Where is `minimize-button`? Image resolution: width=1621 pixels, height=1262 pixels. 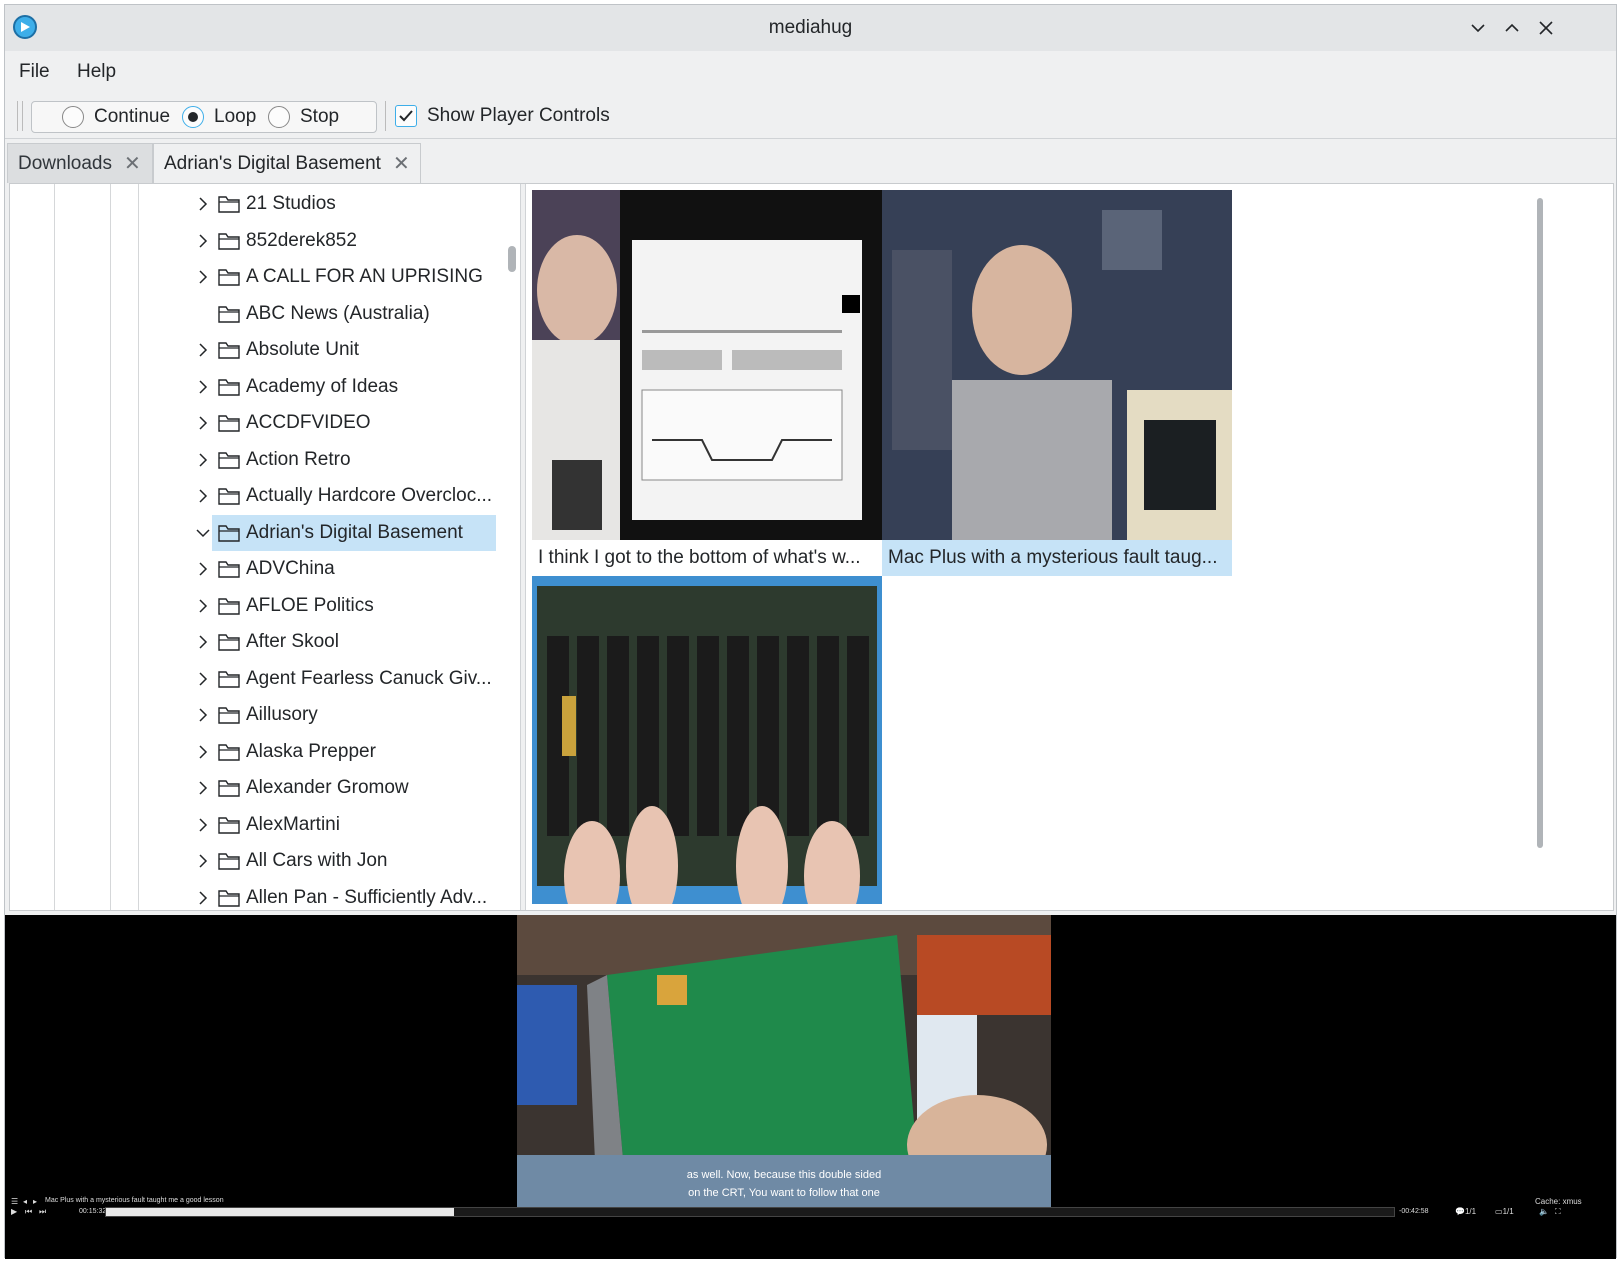
minimize-button is located at coordinates (1478, 28).